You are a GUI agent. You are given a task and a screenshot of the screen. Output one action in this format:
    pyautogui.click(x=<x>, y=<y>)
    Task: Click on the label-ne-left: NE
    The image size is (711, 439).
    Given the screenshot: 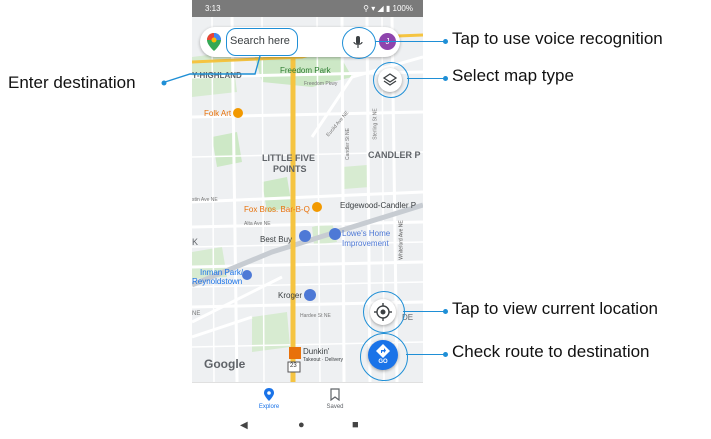 What is the action you would take?
    pyautogui.click(x=196, y=314)
    